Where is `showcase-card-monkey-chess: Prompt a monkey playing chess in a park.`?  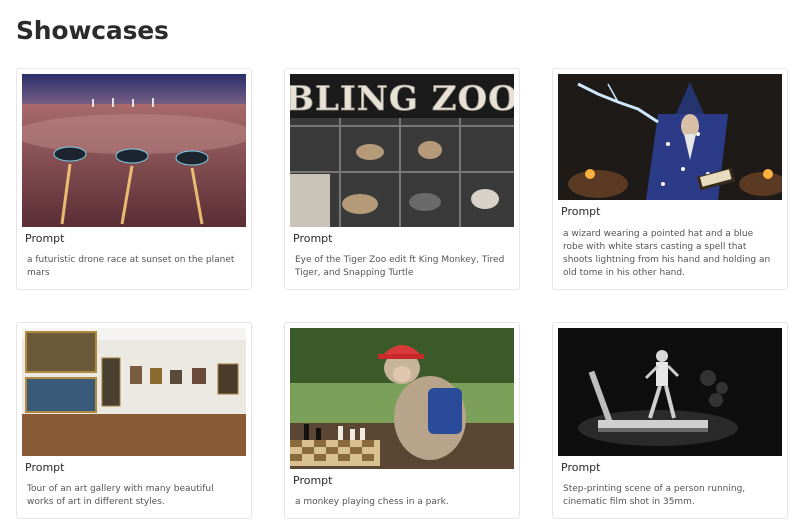 showcase-card-monkey-chess: Prompt a monkey playing chess in a park. is located at coordinates (402, 420).